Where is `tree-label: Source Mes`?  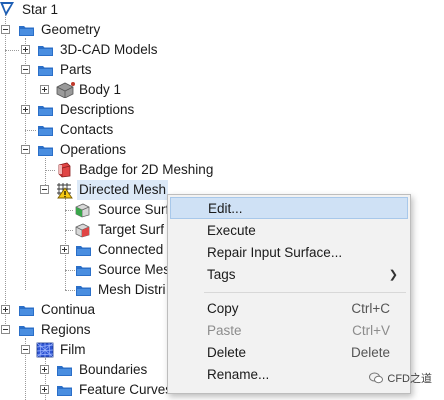 tree-label: Source Mes is located at coordinates (134, 269).